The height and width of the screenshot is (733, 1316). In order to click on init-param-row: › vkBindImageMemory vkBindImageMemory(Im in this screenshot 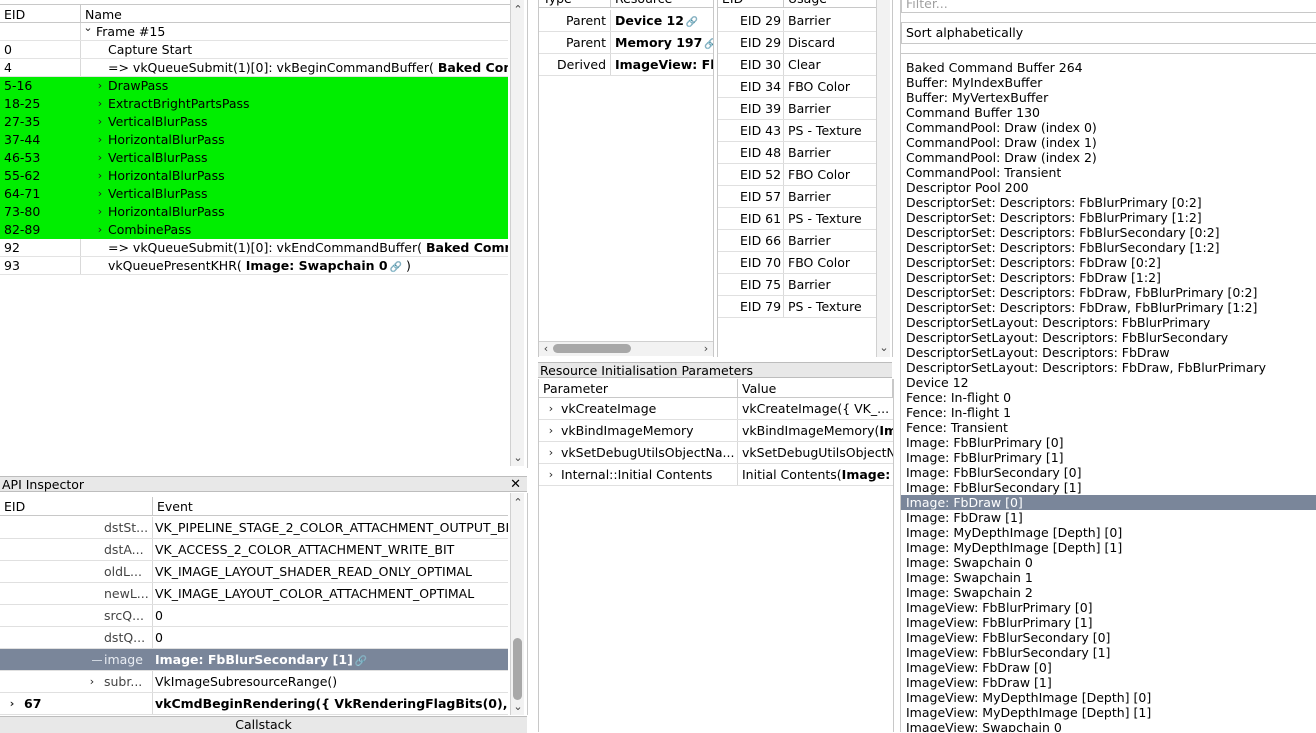, I will do `click(716, 431)`.